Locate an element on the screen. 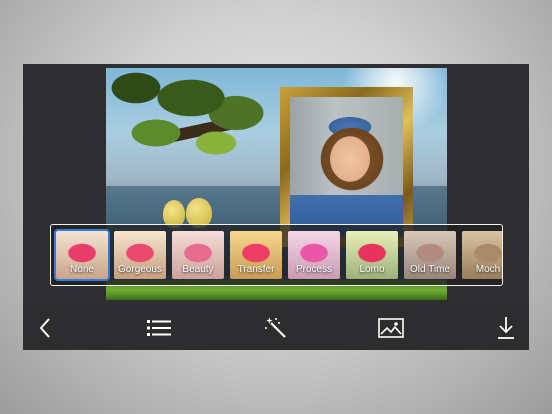 This screenshot has height=414, width=552. back-chevron-icon is located at coordinates (44, 328).